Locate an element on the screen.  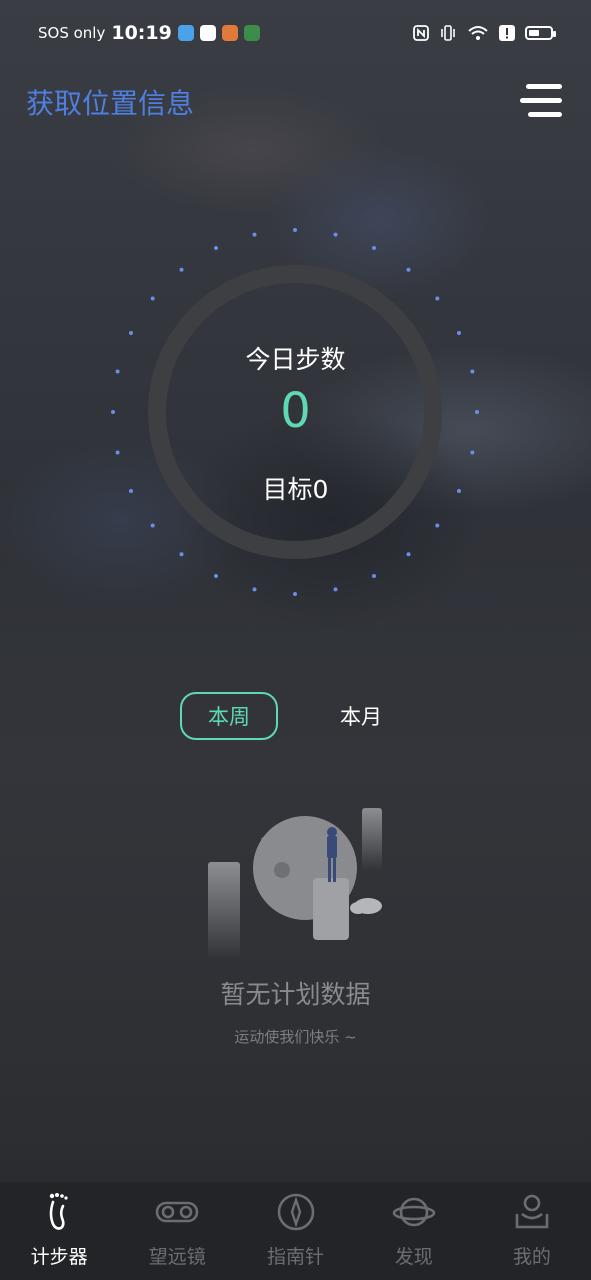
nav-profile-label: 我的 is located at coordinates (531, 1257).